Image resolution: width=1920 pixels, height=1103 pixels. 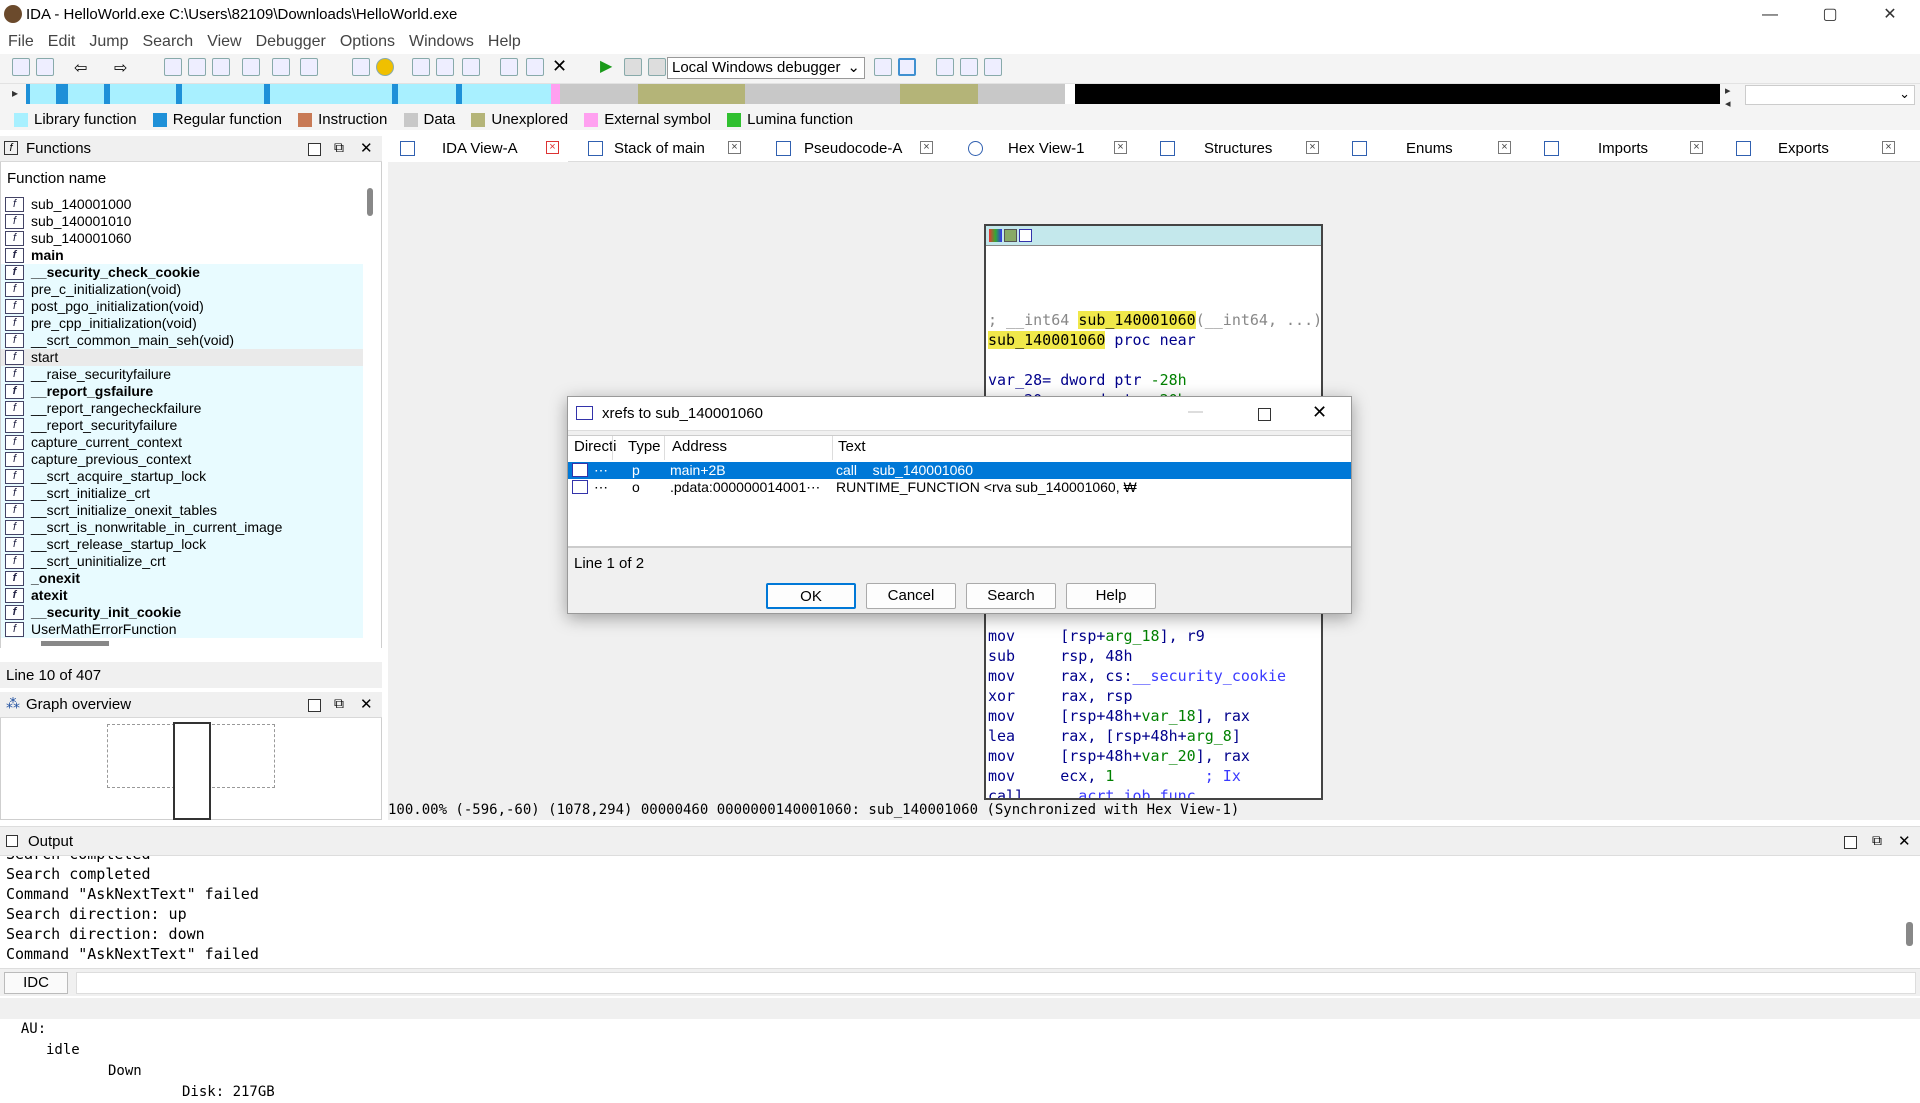 What do you see at coordinates (873, 94) in the screenshot?
I see `navigation-strip` at bounding box center [873, 94].